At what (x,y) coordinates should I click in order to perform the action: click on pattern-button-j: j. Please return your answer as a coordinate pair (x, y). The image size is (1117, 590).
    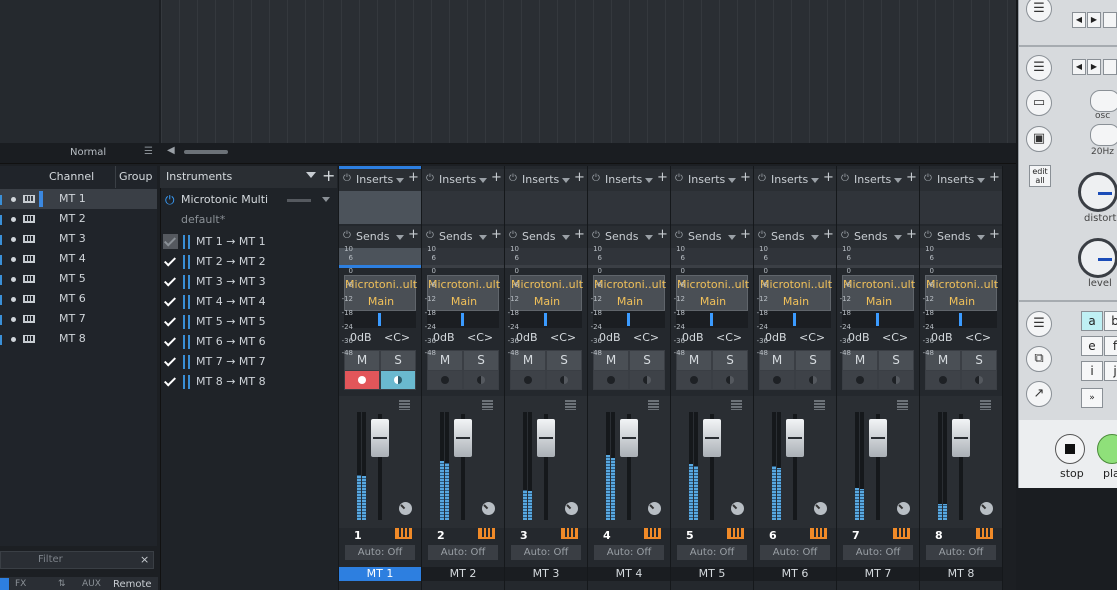
    Looking at the image, I should click on (1110, 371).